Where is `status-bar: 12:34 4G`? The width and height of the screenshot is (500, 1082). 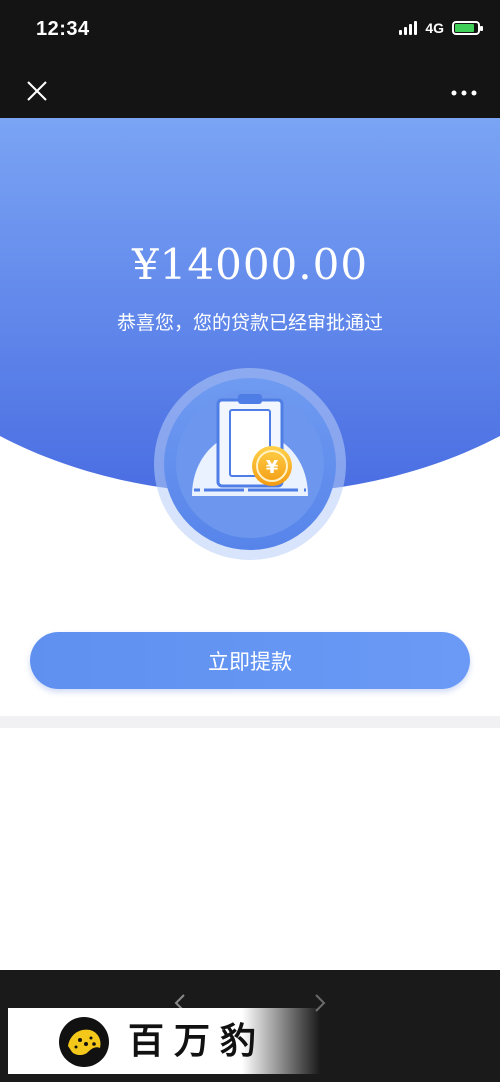
status-bar: 12:34 4G is located at coordinates (250, 31).